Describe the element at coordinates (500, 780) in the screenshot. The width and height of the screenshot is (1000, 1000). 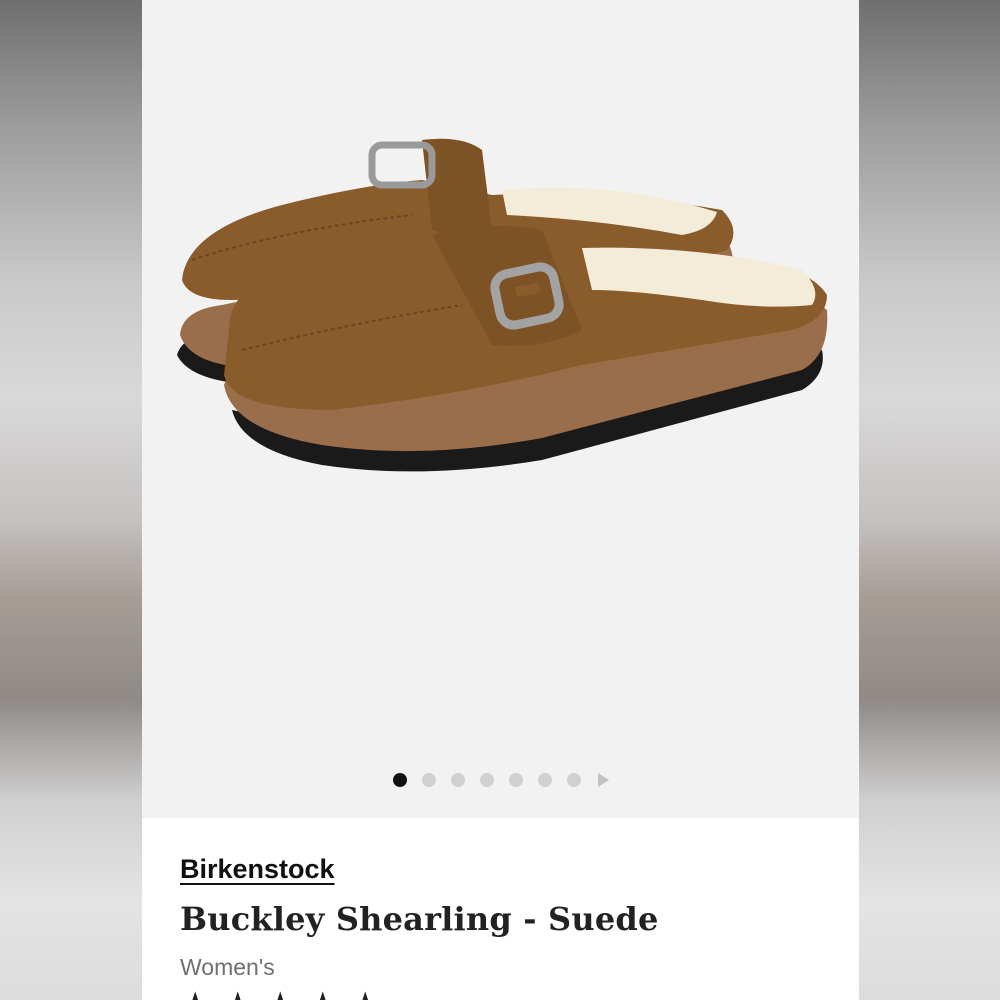
I see `gallery-pagination` at that location.